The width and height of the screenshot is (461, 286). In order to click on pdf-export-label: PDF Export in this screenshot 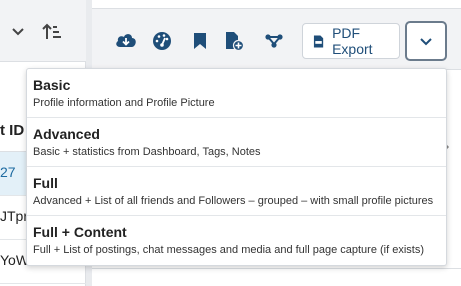, I will do `click(352, 41)`.